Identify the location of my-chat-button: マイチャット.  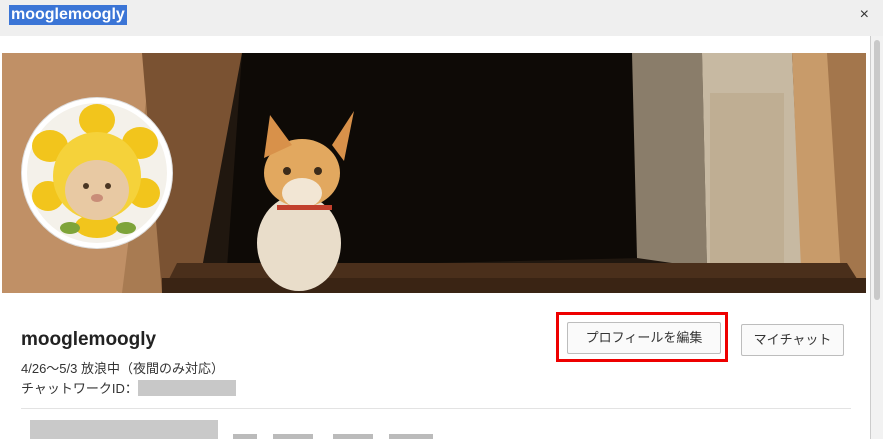
(792, 340).